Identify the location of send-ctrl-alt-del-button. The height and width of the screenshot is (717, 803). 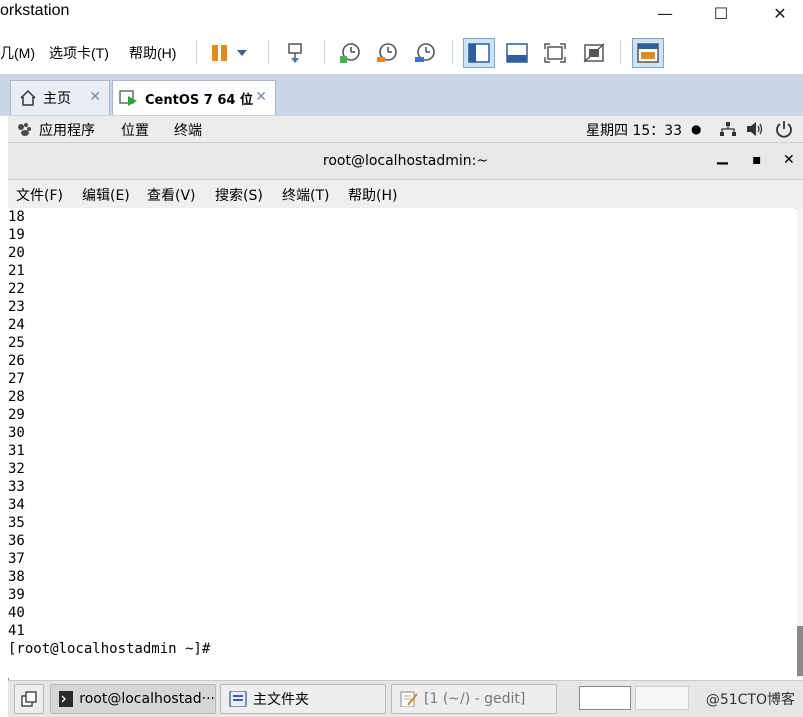
(295, 53).